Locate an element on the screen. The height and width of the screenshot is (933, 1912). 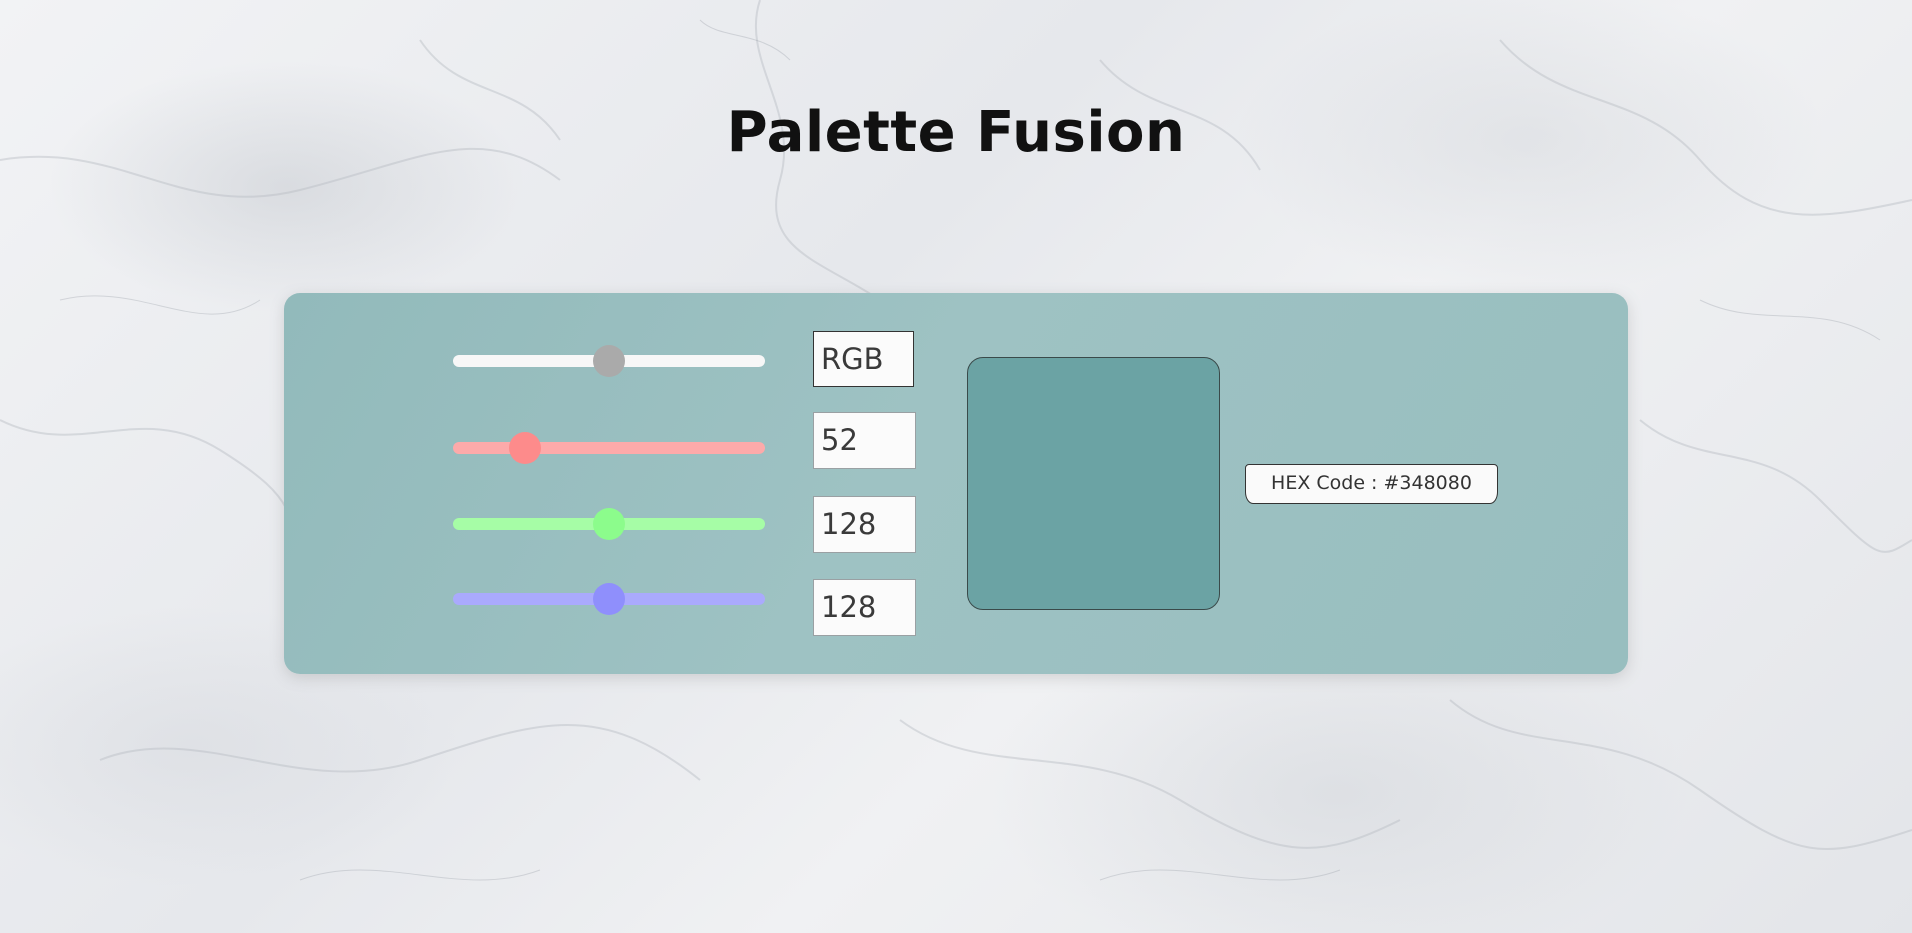
blue-value-field: 128 is located at coordinates (864, 607).